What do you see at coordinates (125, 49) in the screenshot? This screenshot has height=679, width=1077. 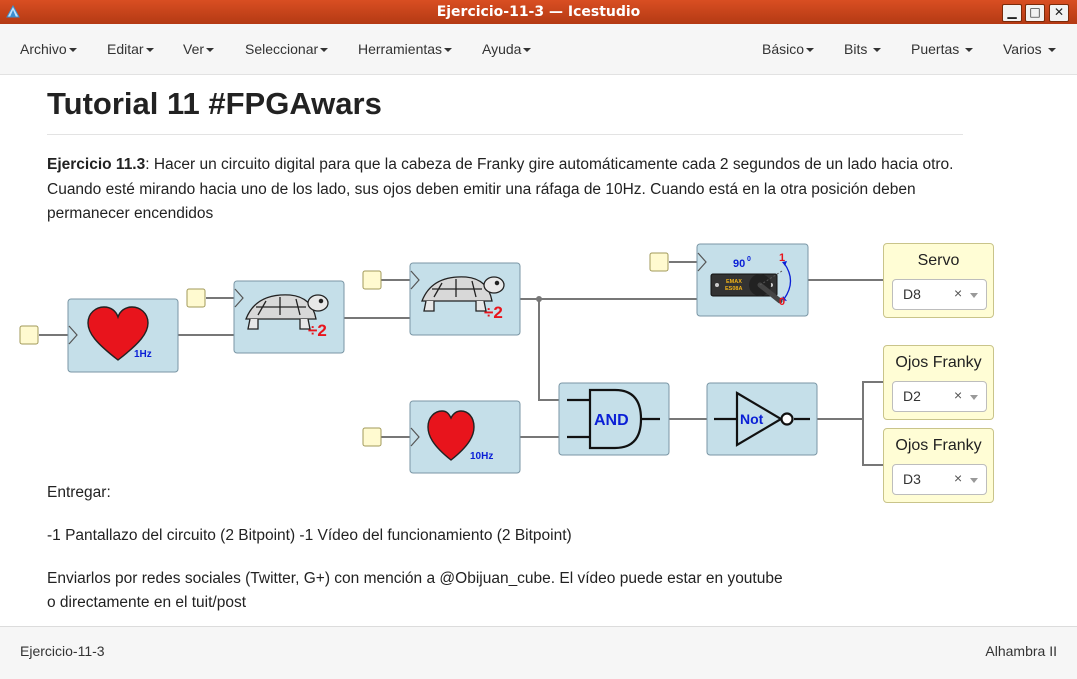 I see `menu-editar-label: Editar` at bounding box center [125, 49].